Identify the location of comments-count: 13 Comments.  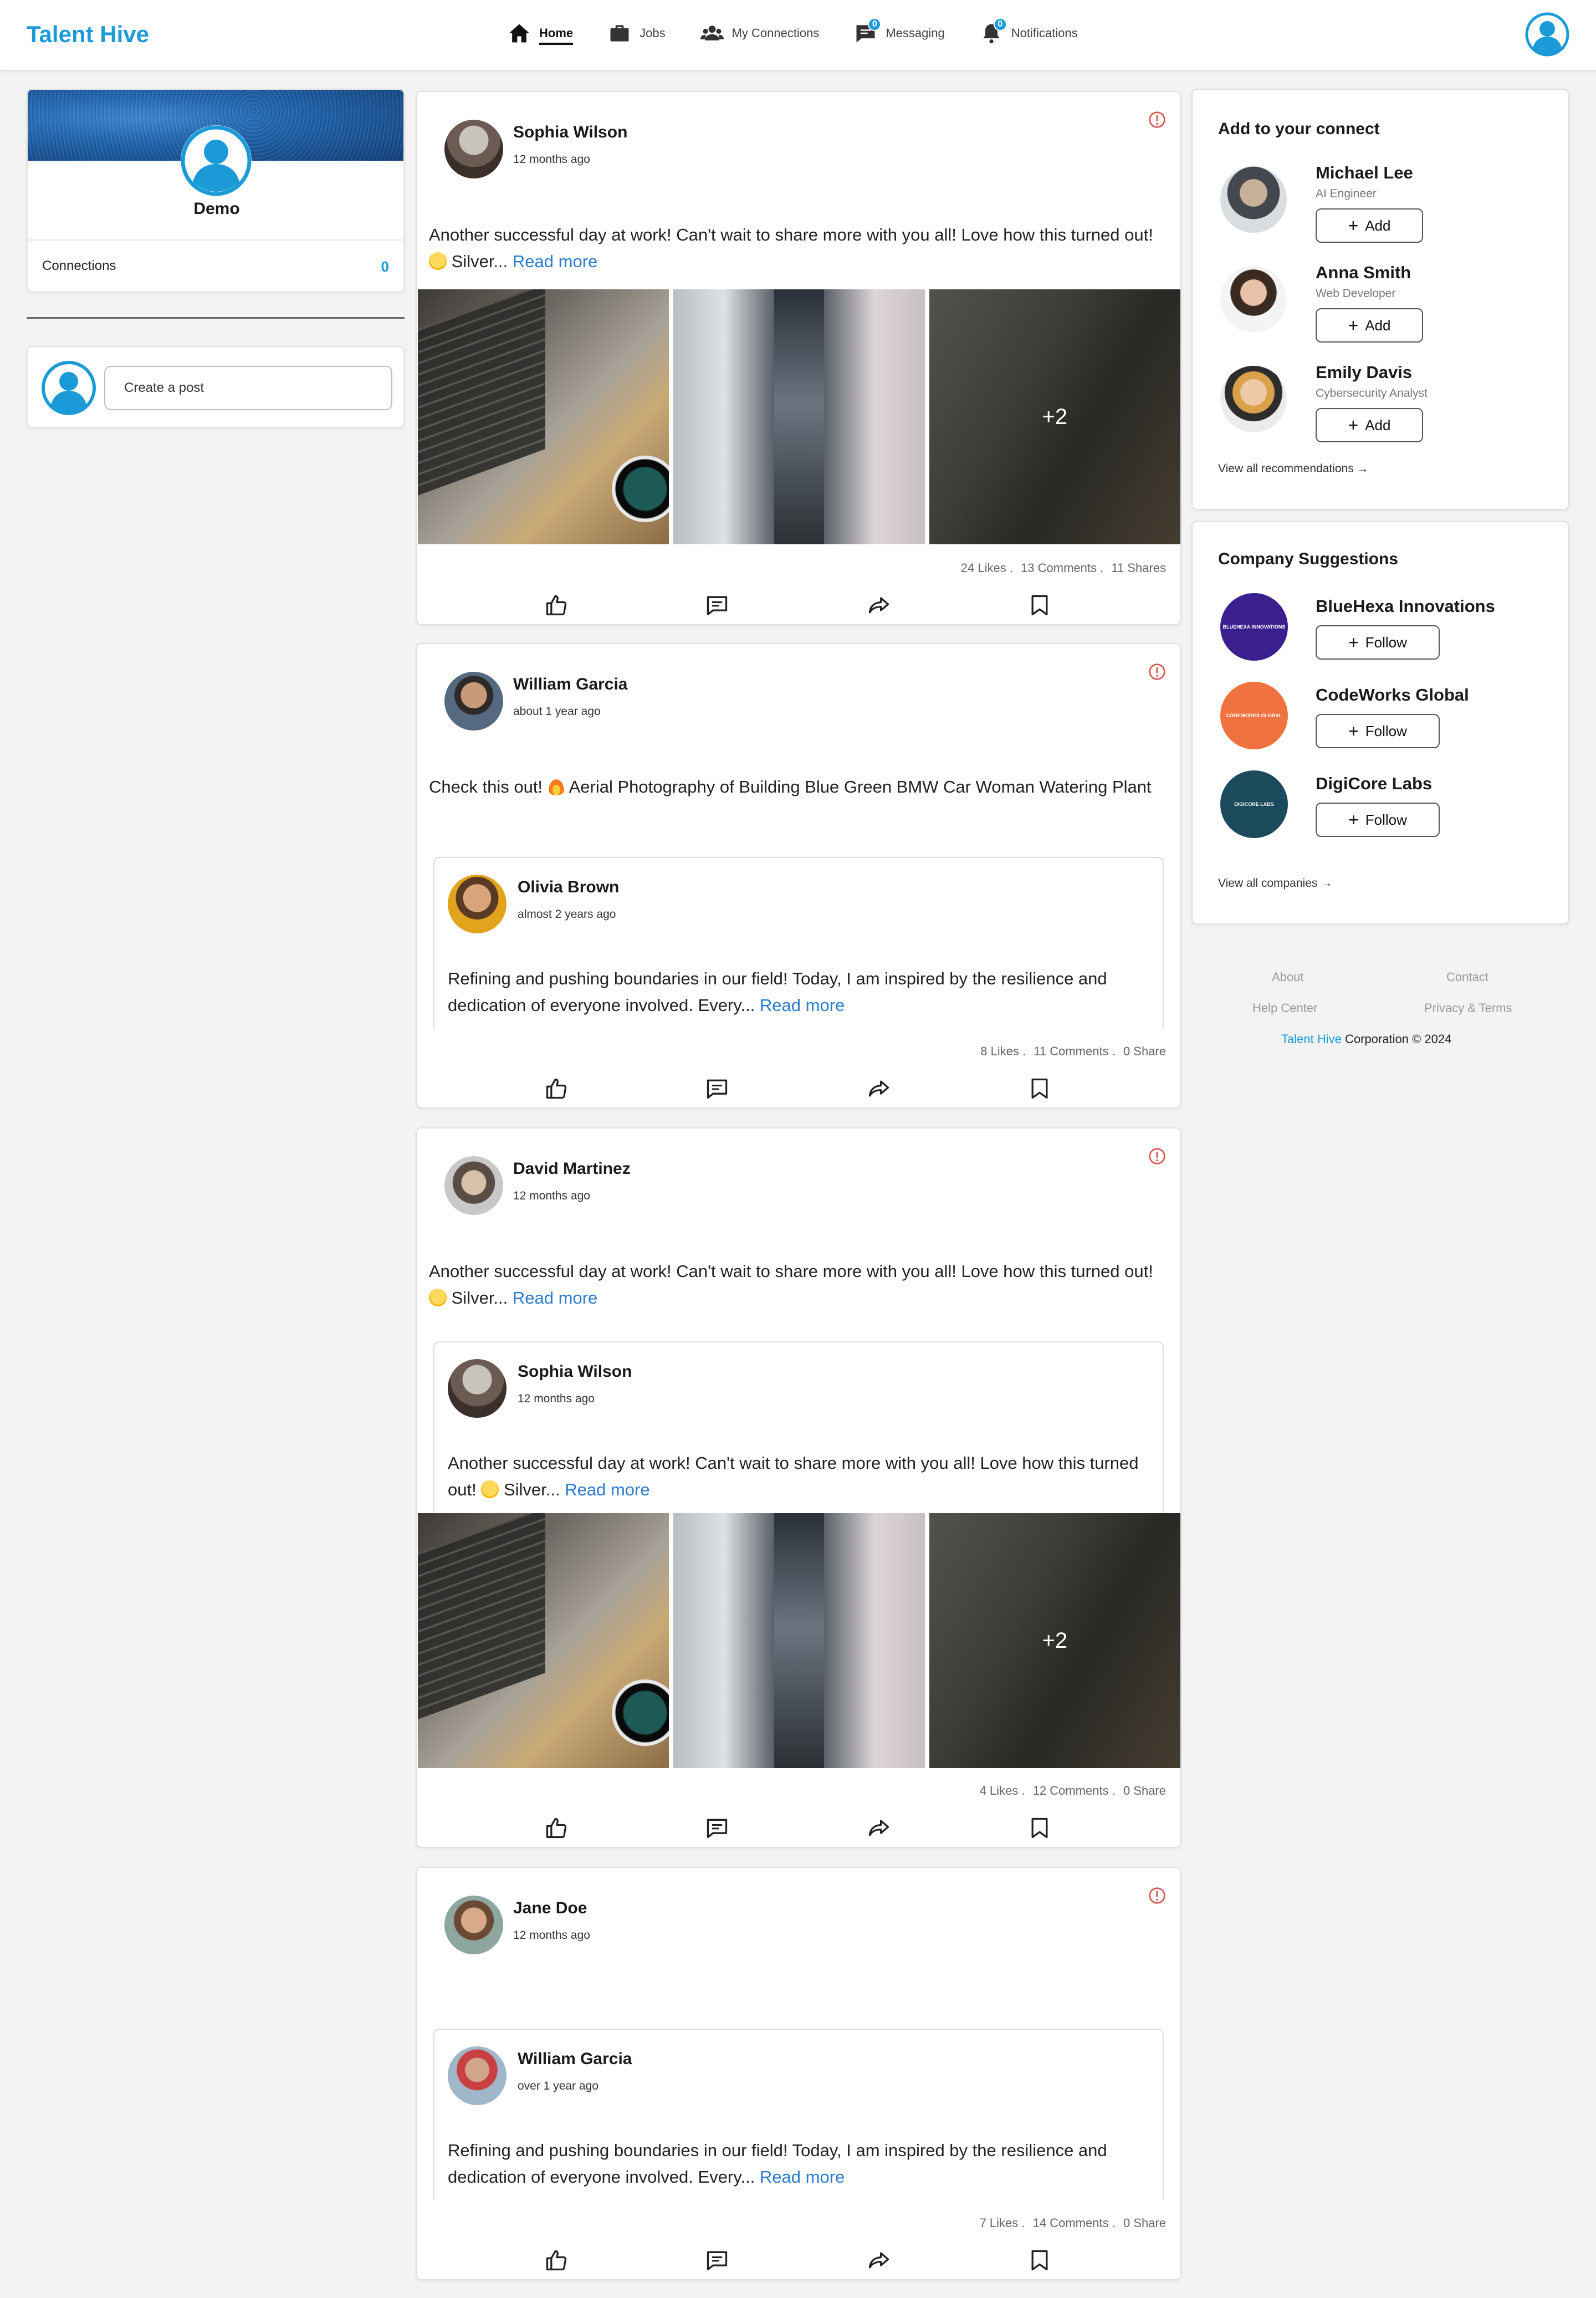
(1059, 568).